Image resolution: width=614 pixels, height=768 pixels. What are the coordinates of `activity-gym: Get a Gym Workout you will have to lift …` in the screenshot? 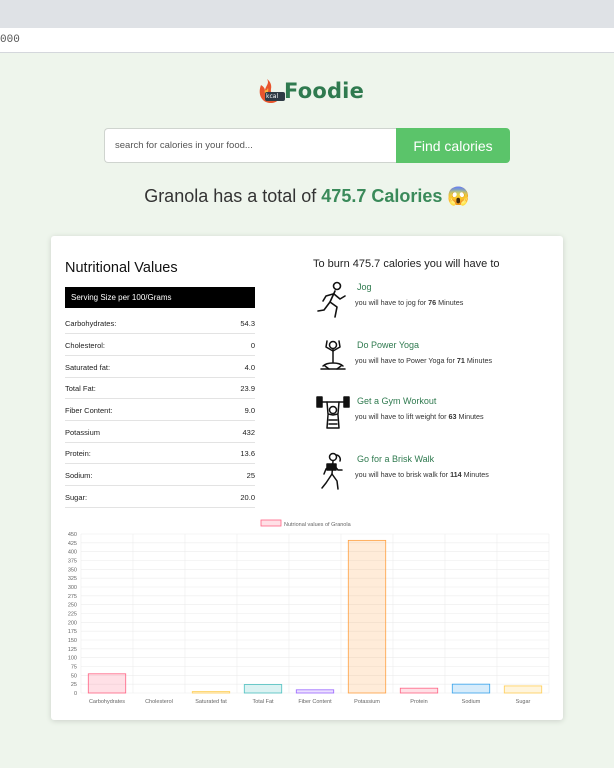 It's located at (435, 416).